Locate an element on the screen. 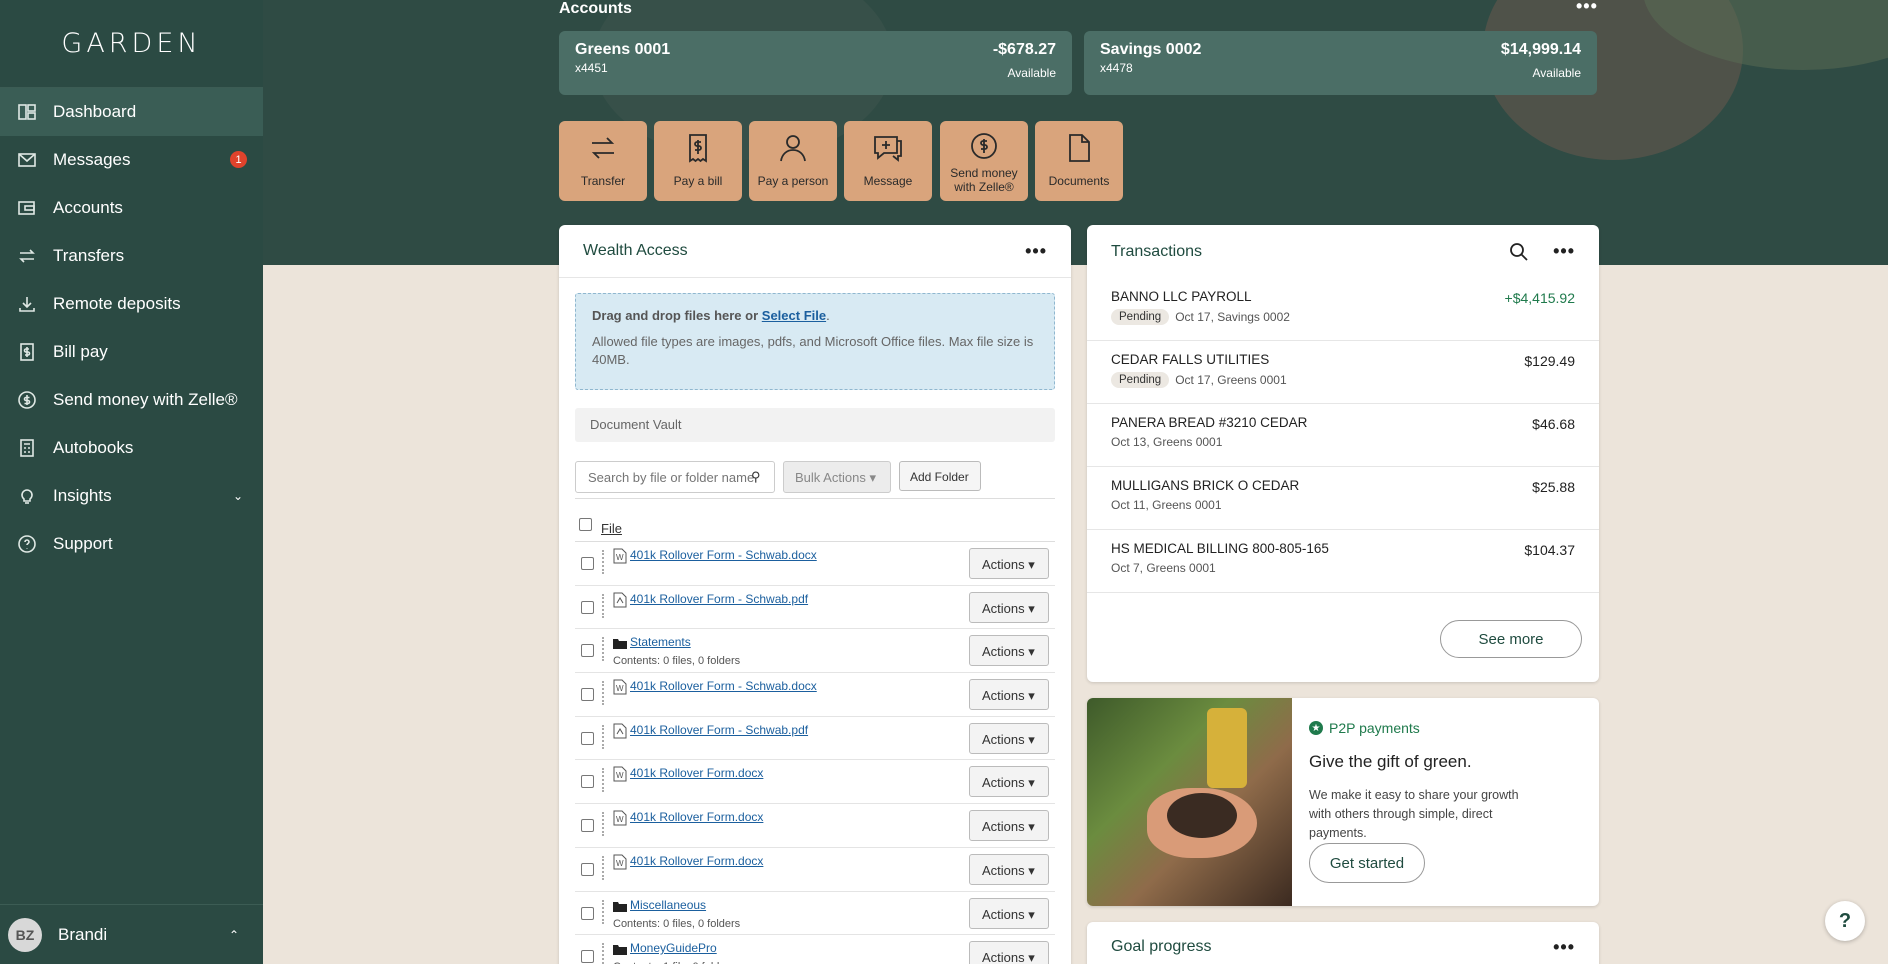  sidebar-item-messages: Messages 1 is located at coordinates (131, 160).